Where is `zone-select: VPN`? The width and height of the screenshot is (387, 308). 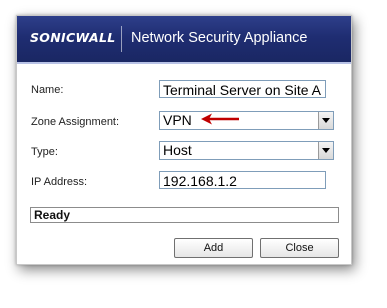
zone-select: VPN is located at coordinates (246, 120).